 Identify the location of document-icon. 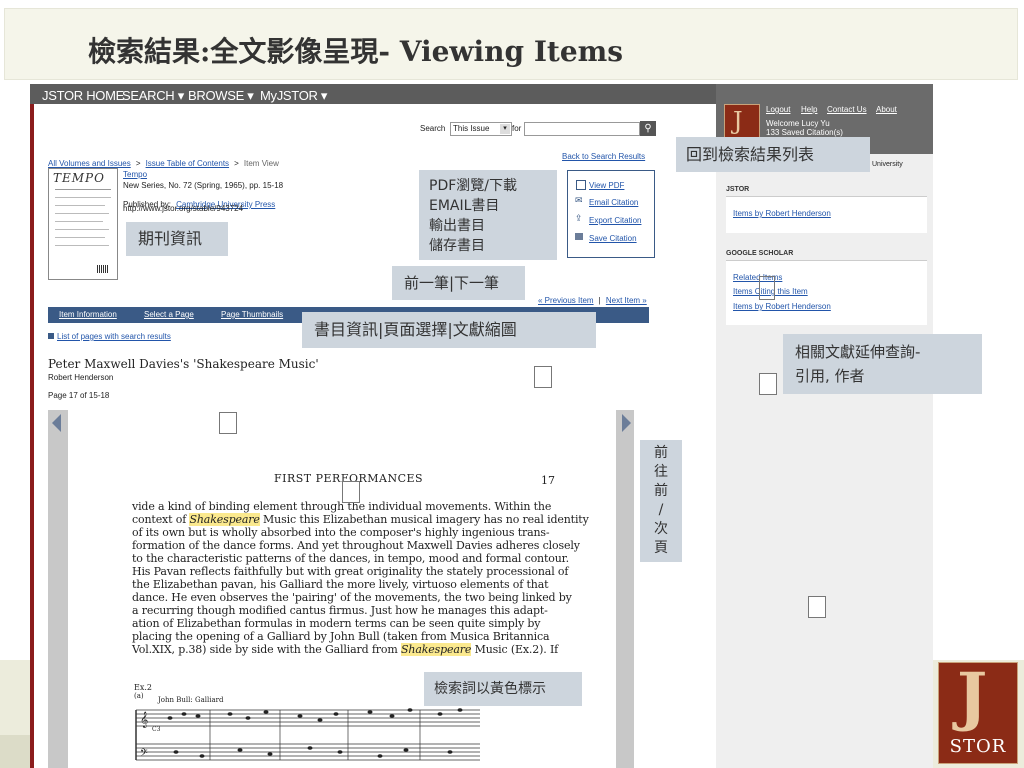
(581, 185).